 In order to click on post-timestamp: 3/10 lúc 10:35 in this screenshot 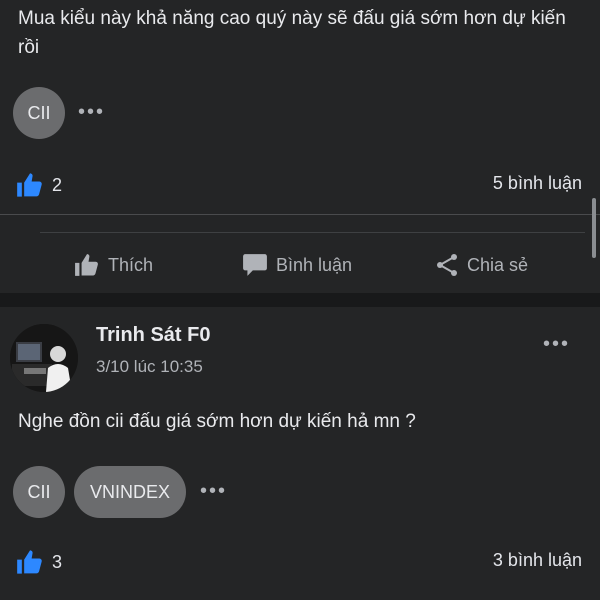, I will do `click(149, 367)`.